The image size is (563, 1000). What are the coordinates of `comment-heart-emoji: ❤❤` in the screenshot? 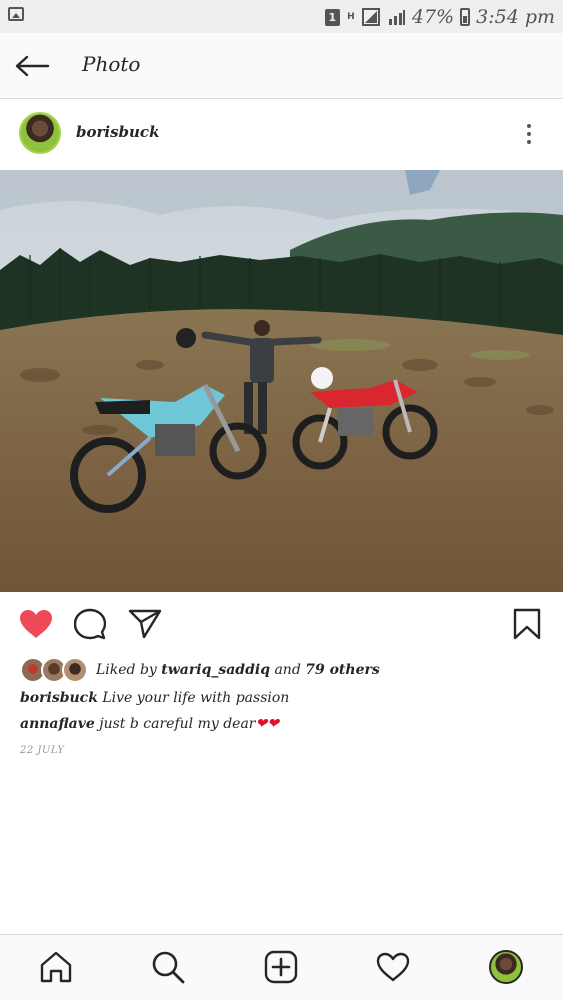 It's located at (267, 724).